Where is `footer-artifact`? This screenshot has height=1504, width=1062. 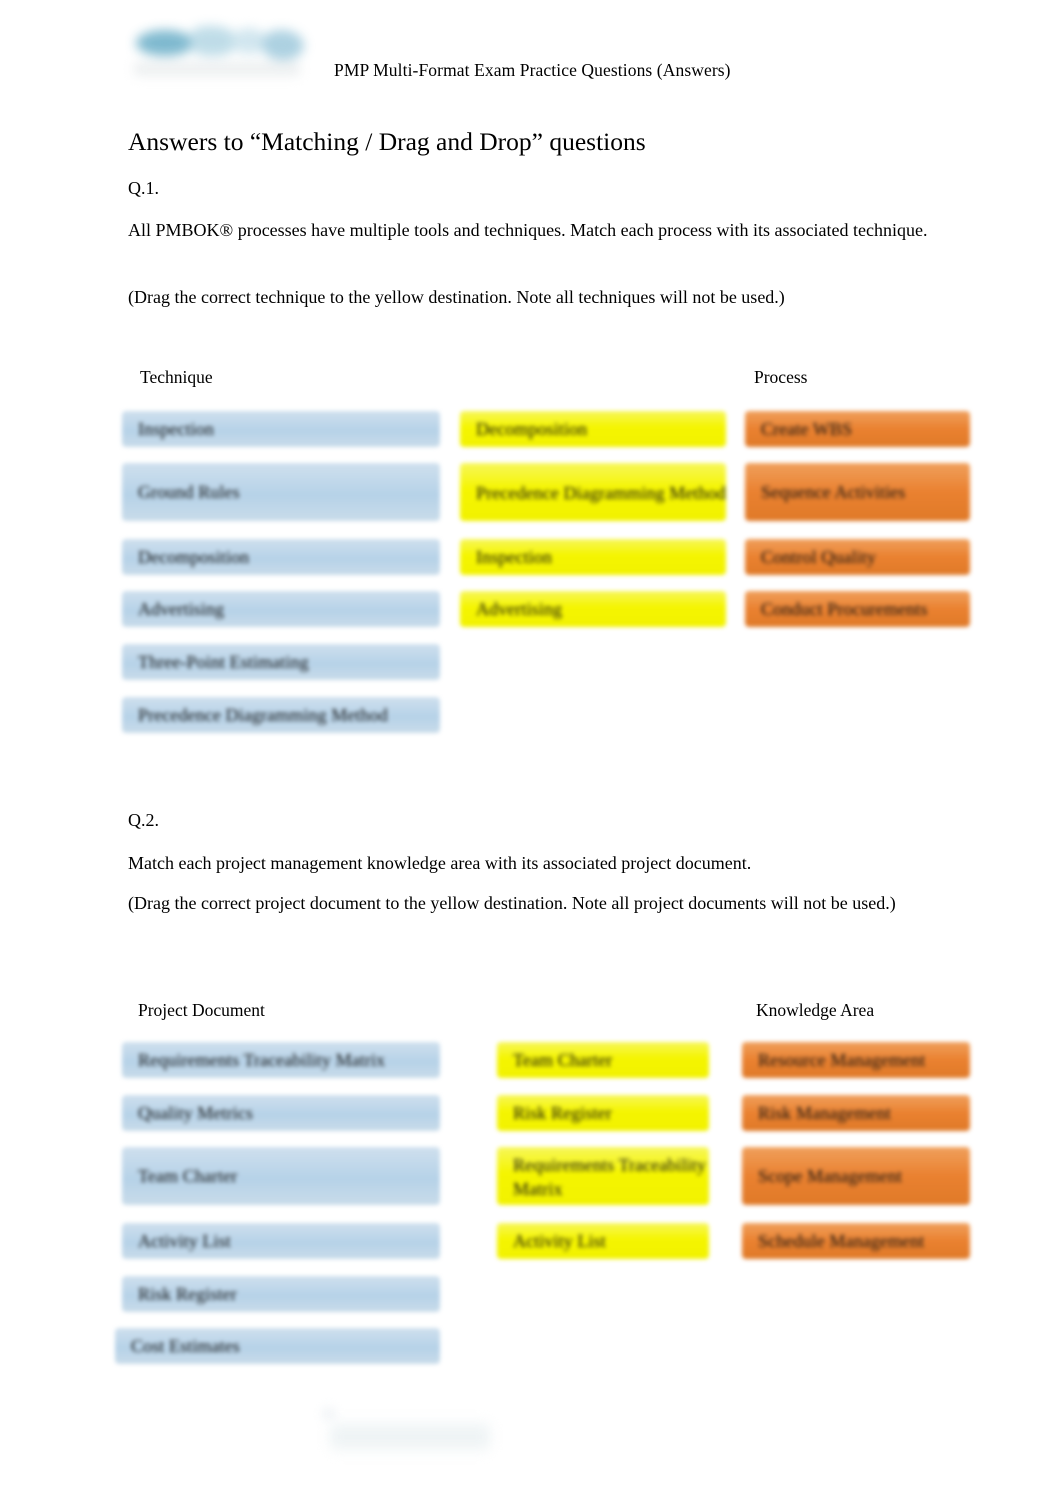
footer-artifact is located at coordinates (410, 1437).